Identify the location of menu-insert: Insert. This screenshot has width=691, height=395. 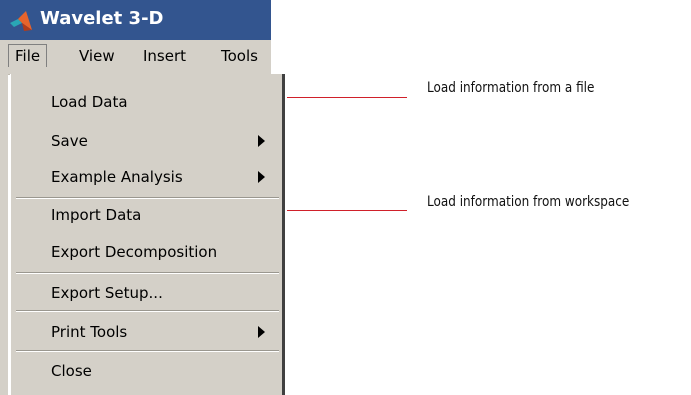
(164, 56).